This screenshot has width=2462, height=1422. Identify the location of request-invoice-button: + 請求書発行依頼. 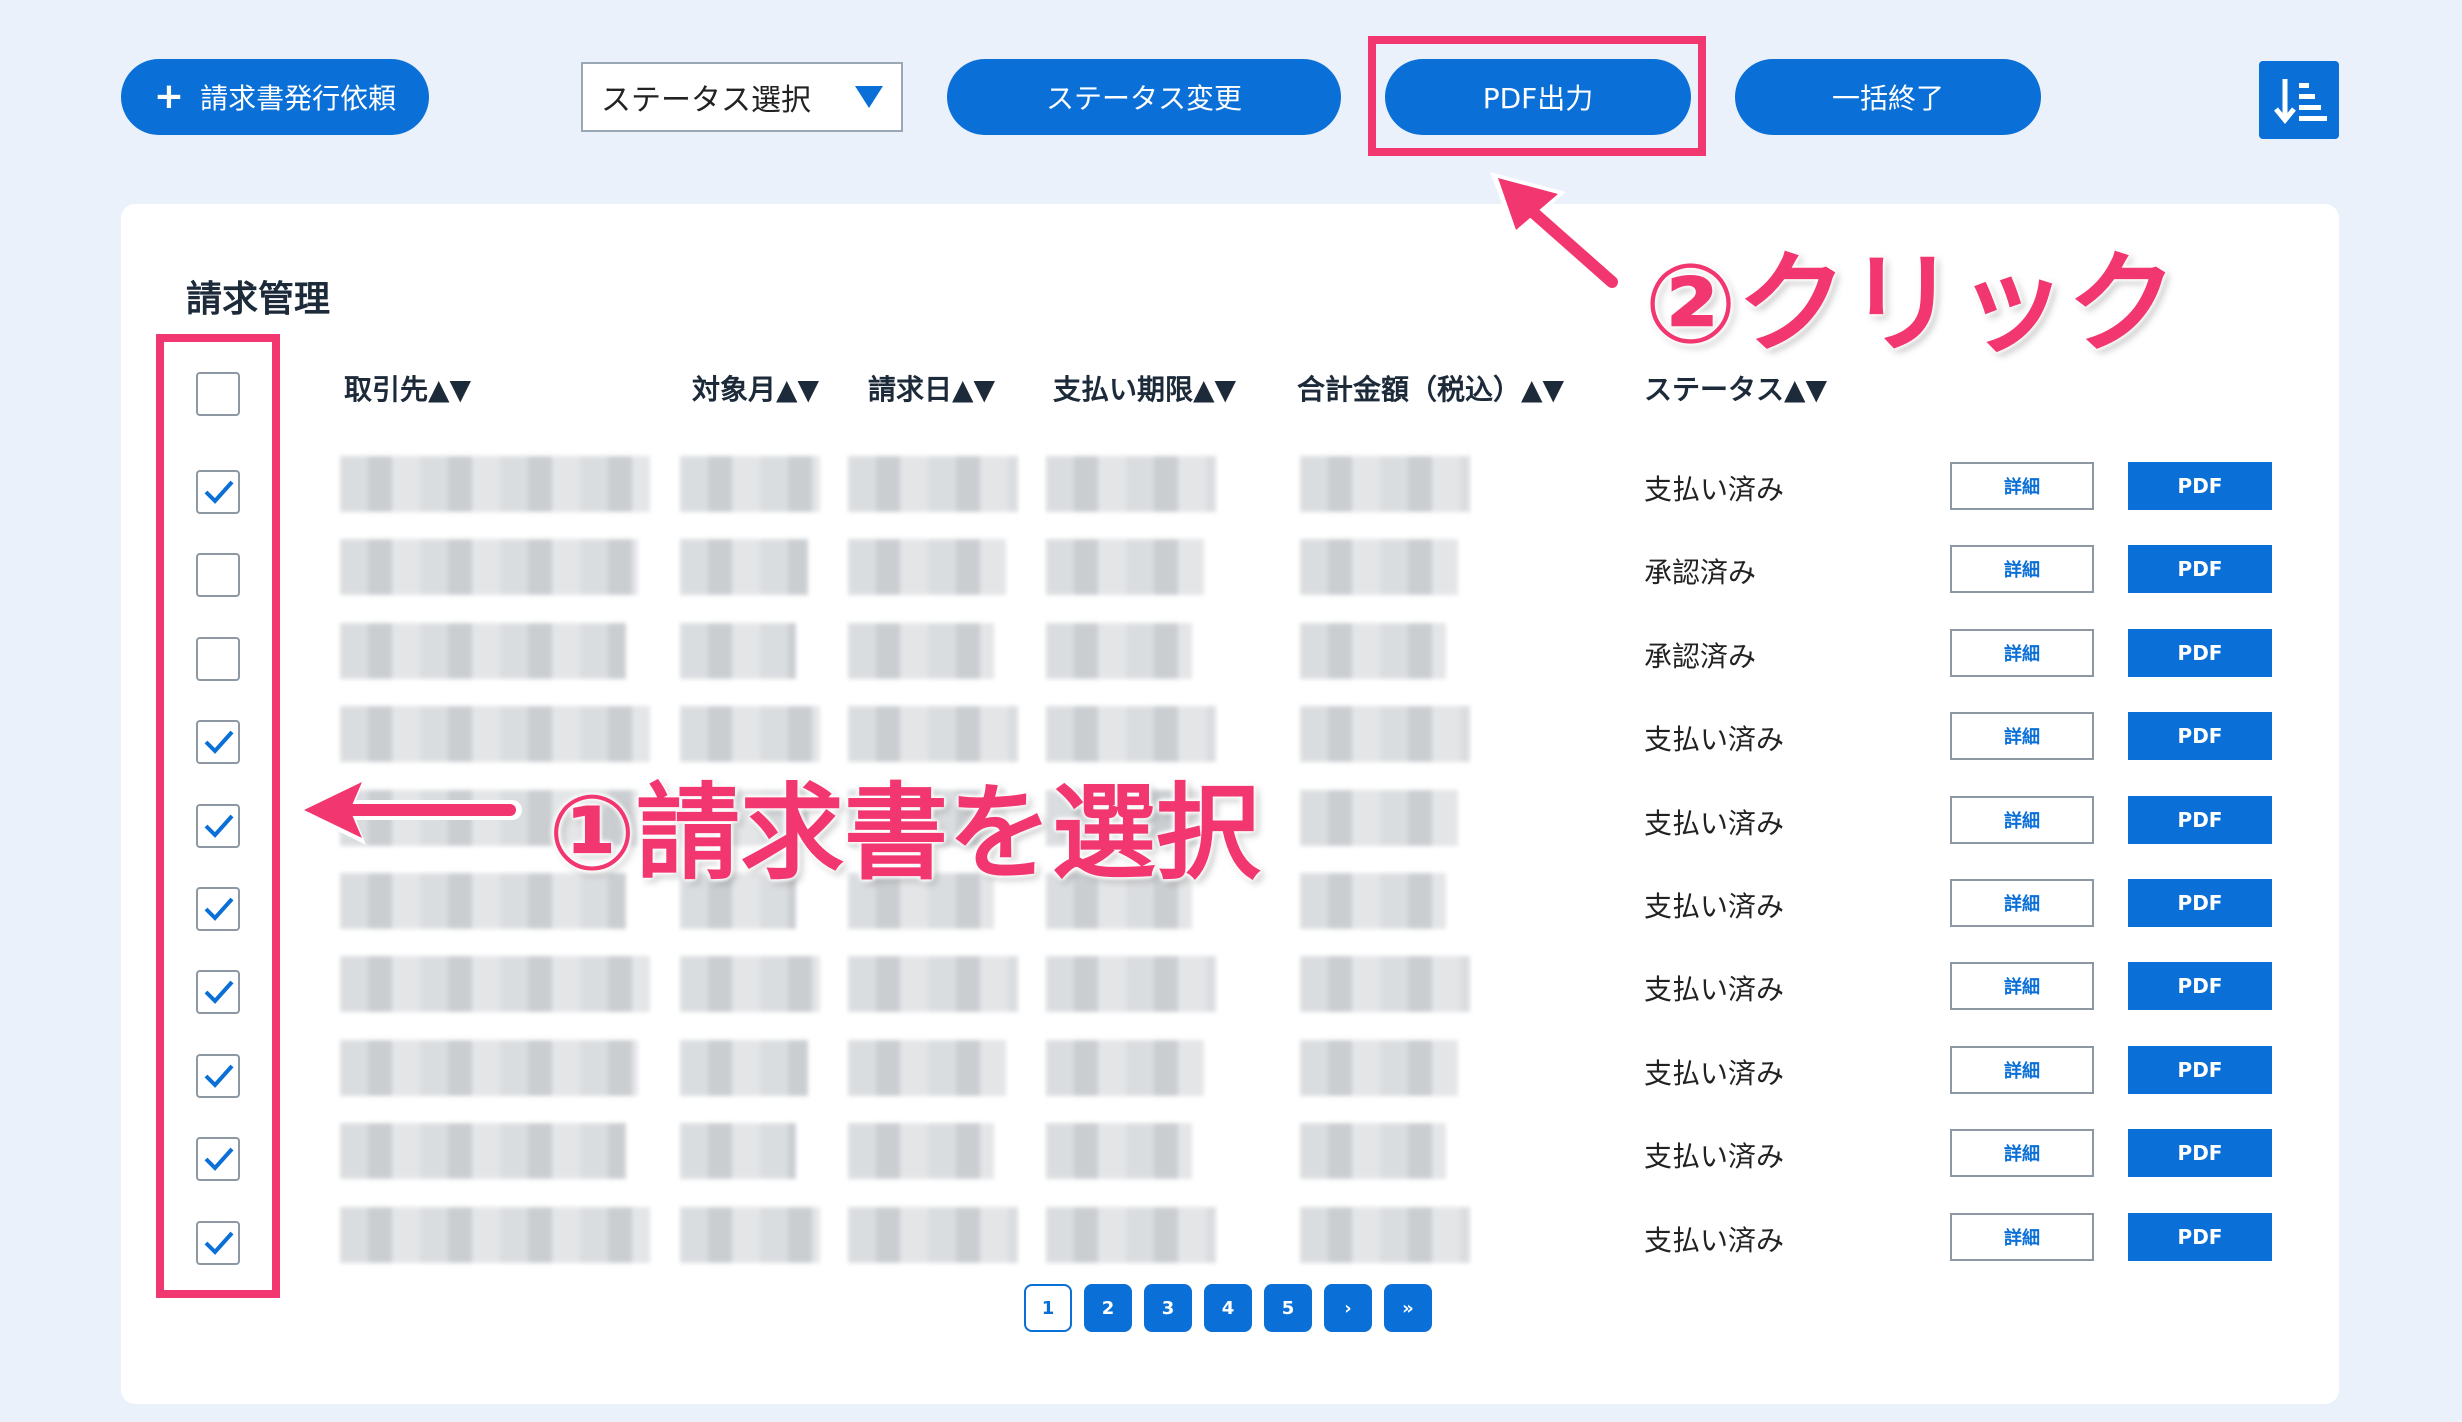
(275, 97).